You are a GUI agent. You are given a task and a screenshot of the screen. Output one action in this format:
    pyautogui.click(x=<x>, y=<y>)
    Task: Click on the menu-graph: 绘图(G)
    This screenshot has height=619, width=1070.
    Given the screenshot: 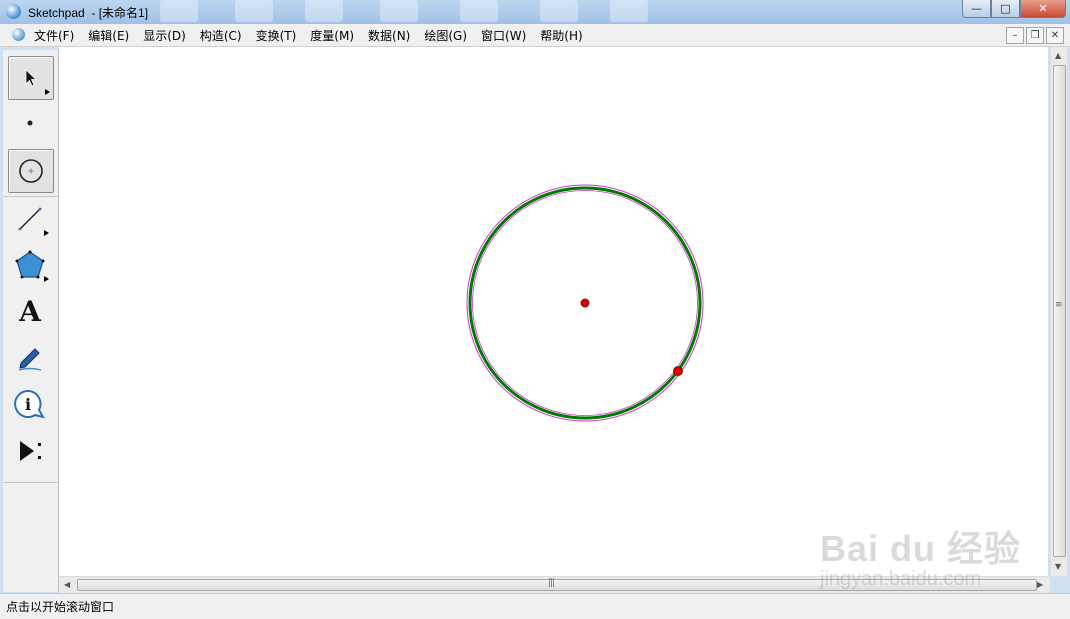 What is the action you would take?
    pyautogui.click(x=445, y=35)
    